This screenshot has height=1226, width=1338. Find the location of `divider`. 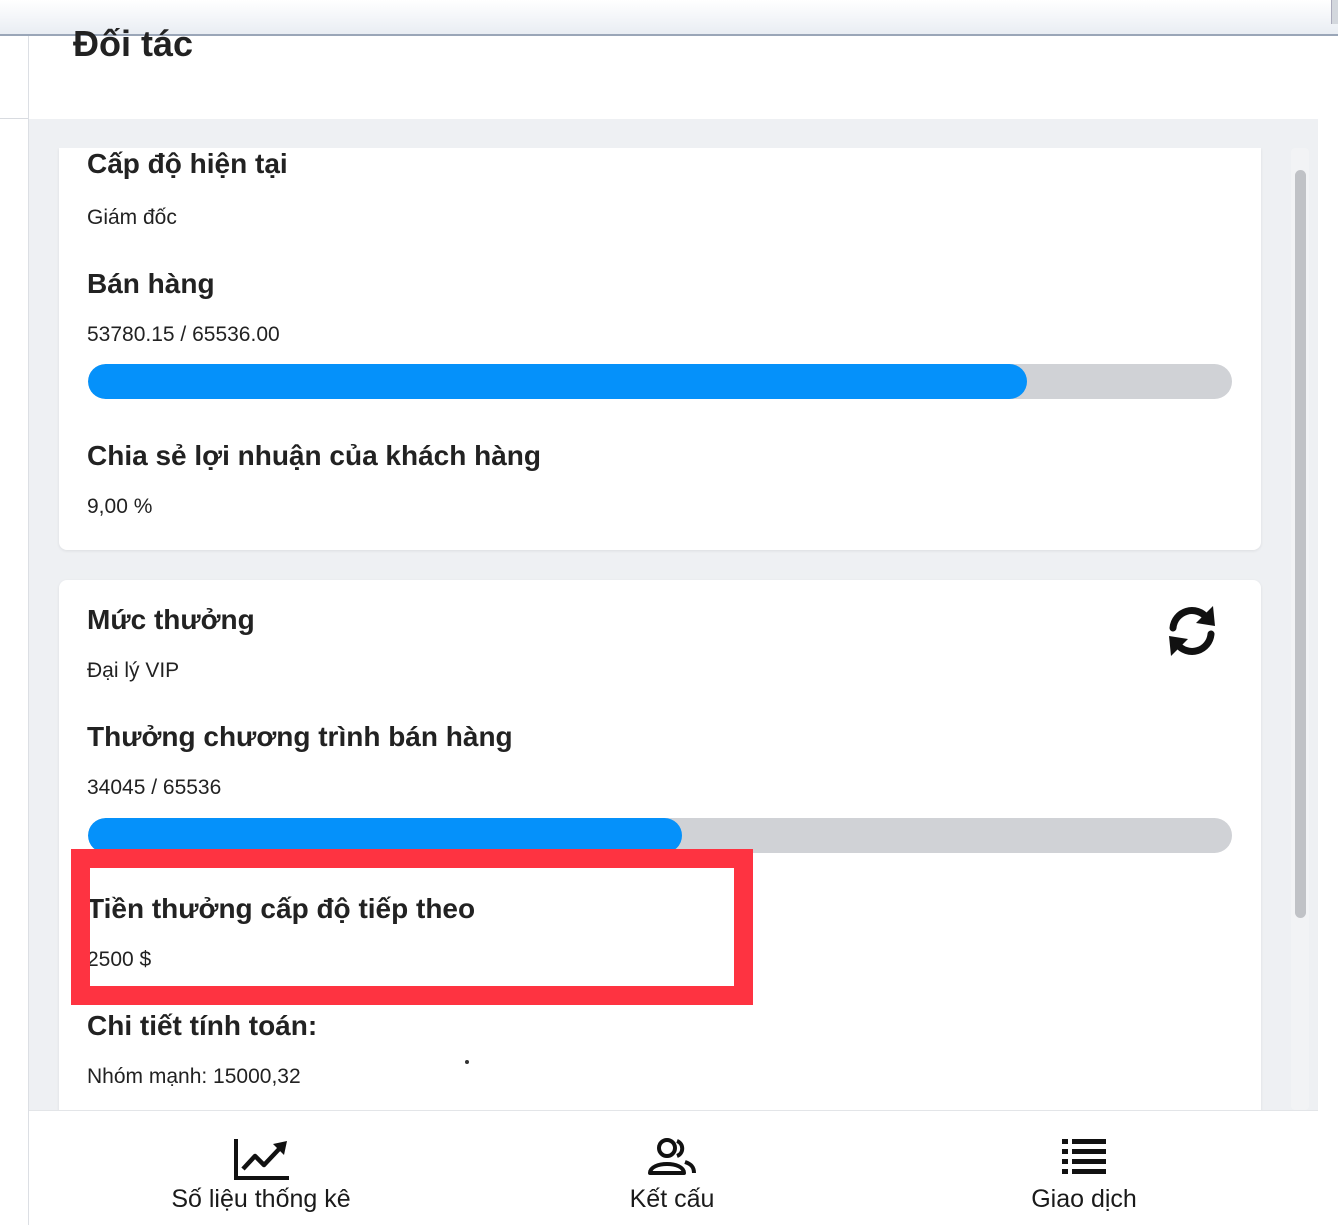

divider is located at coordinates (14, 118).